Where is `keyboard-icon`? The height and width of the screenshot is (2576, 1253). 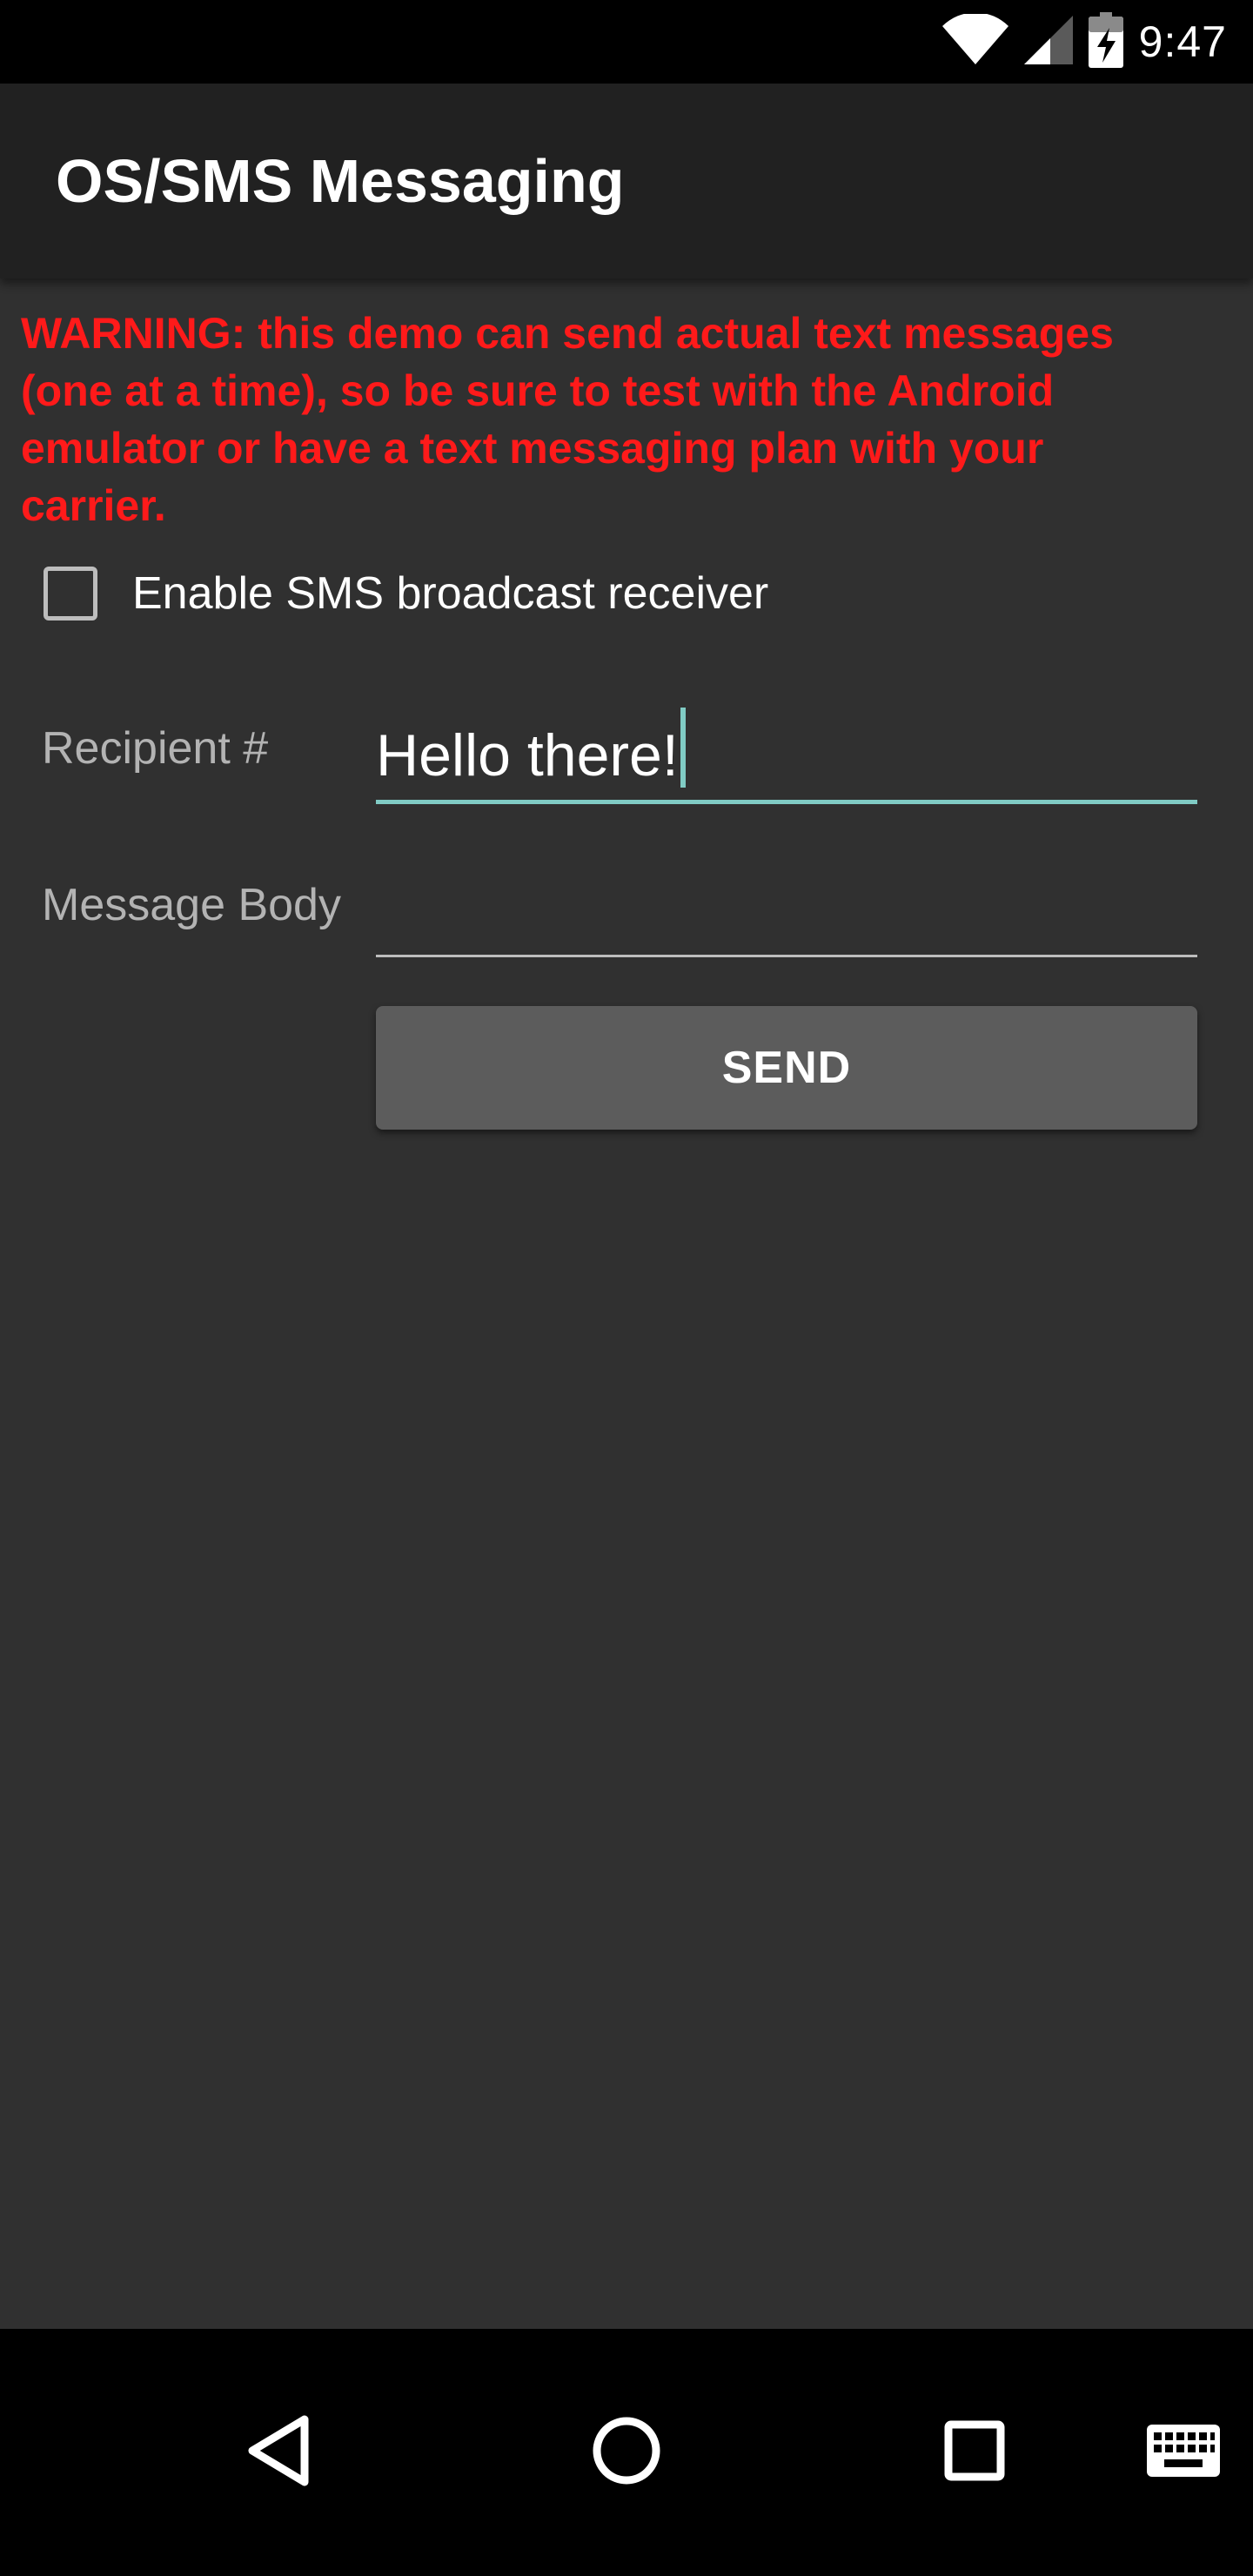 keyboard-icon is located at coordinates (1183, 2452).